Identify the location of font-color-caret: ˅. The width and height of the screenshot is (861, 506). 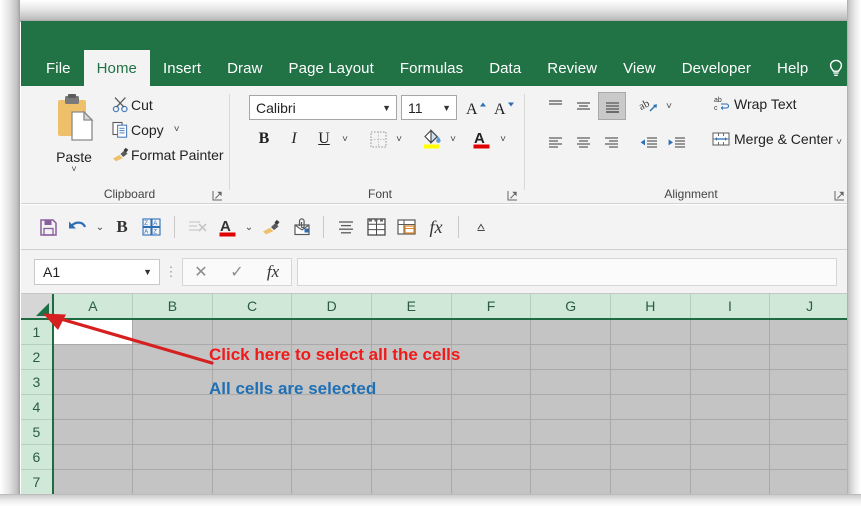
(503, 139).